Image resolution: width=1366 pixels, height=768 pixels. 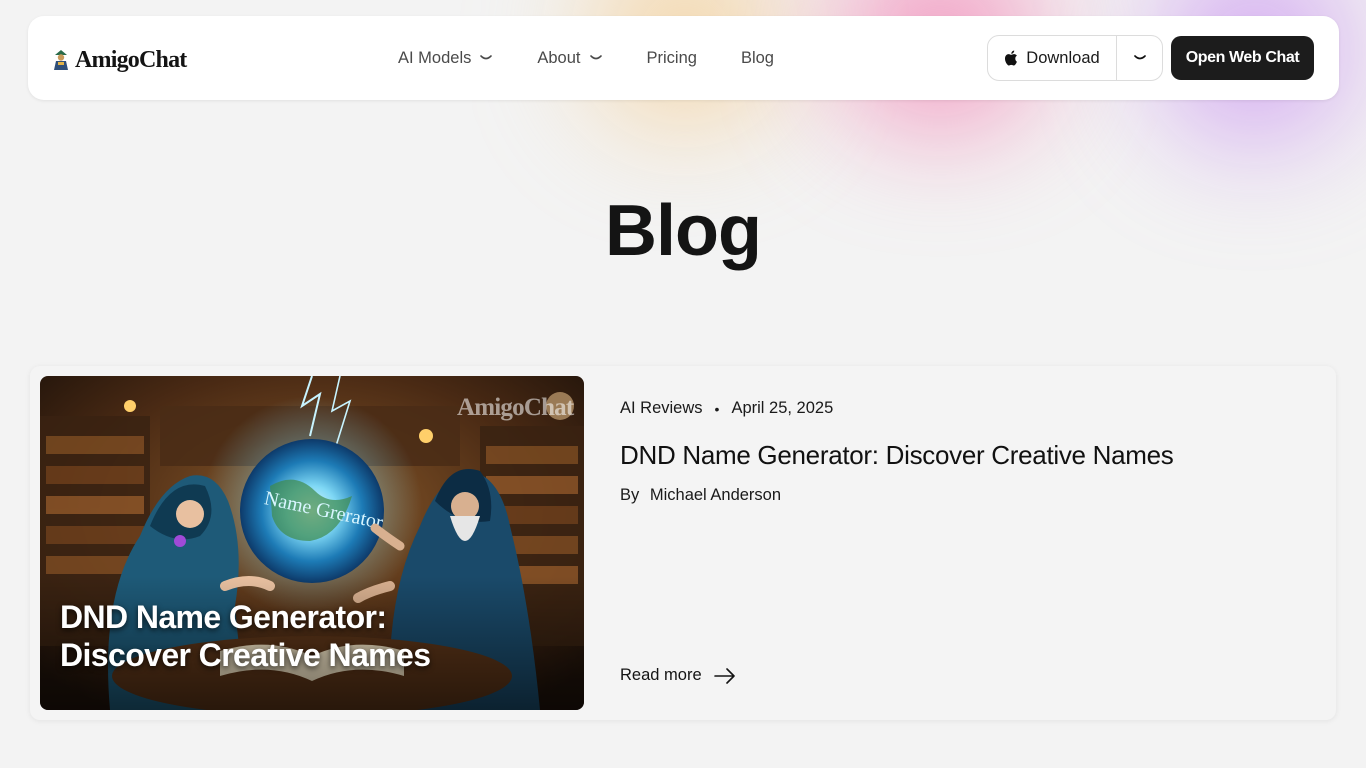 I want to click on nav-about: About, so click(x=569, y=58).